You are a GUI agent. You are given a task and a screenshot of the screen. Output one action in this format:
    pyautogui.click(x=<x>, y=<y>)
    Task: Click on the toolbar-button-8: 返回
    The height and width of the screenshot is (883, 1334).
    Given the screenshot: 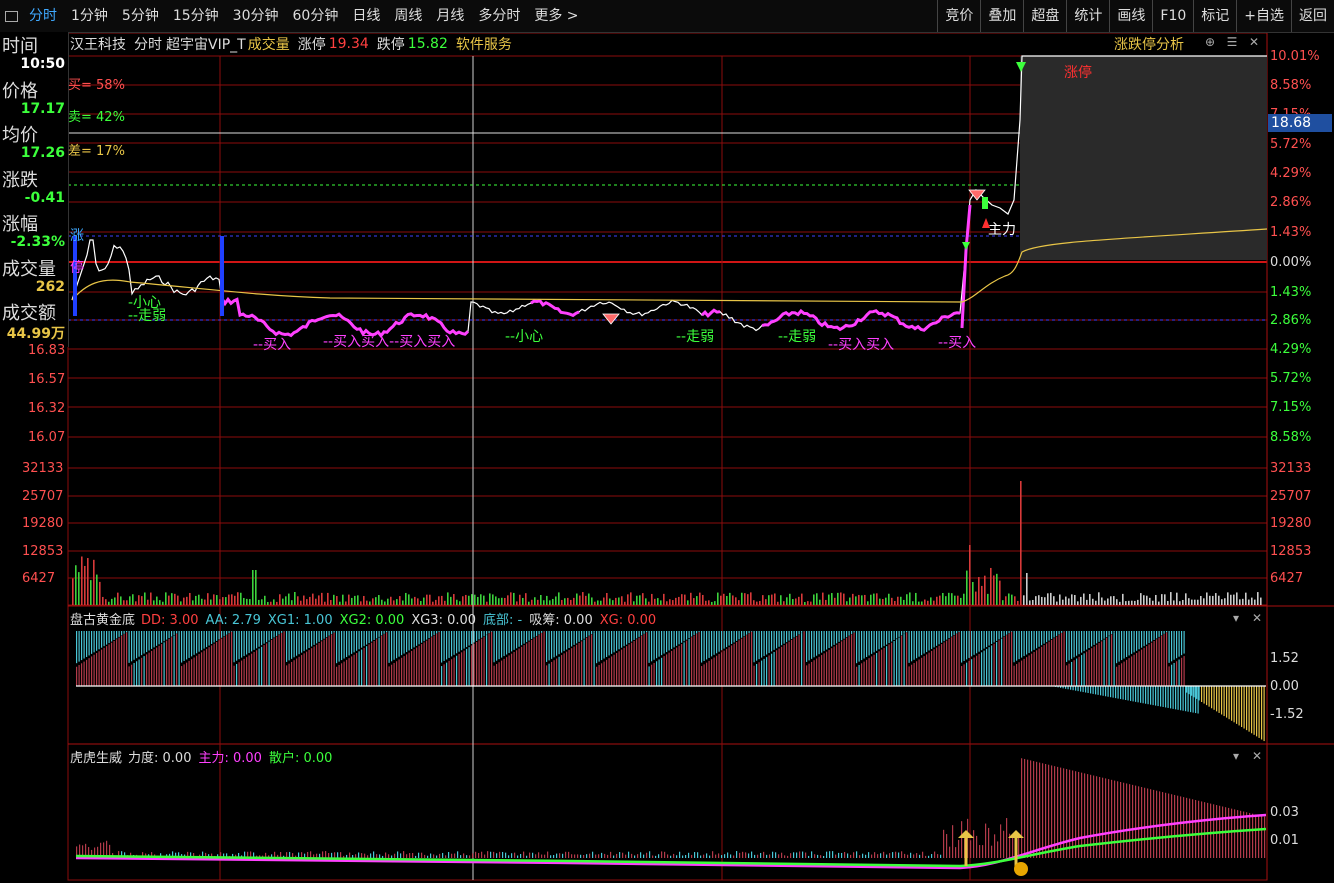 What is the action you would take?
    pyautogui.click(x=1312, y=16)
    